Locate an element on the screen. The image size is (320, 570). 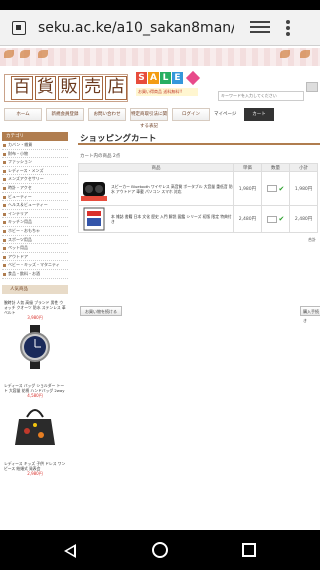
category-item: 食品・飲料・お酒 is located at coordinates (35, 274).